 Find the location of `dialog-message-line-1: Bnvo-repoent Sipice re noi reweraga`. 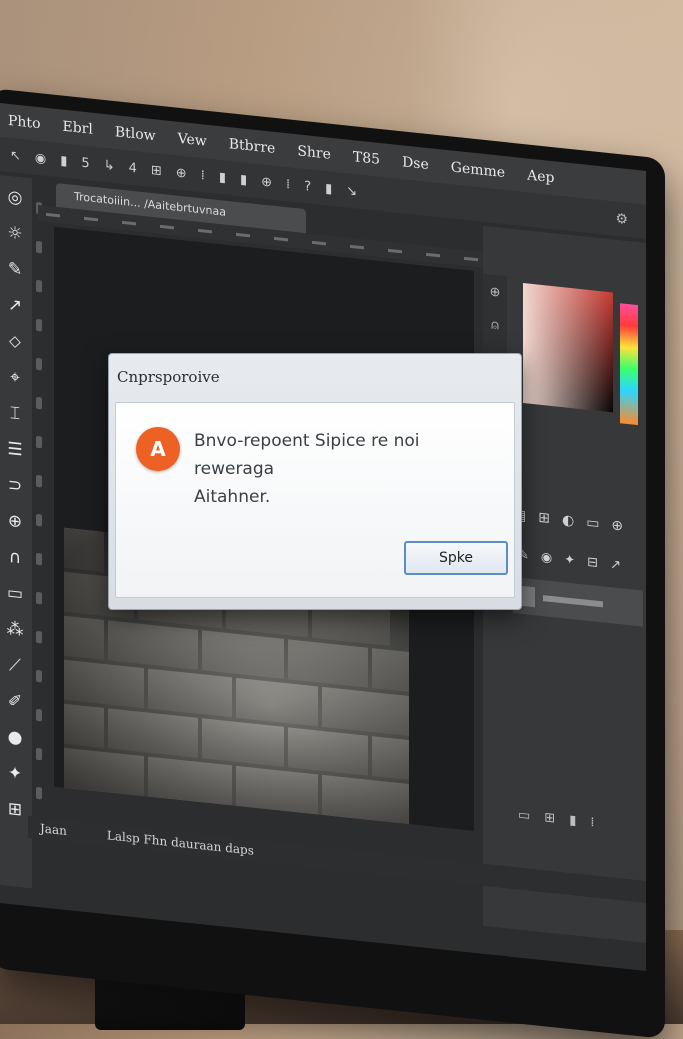

dialog-message-line-1: Bnvo-repoent Sipice re noi reweraga is located at coordinates (307, 455).